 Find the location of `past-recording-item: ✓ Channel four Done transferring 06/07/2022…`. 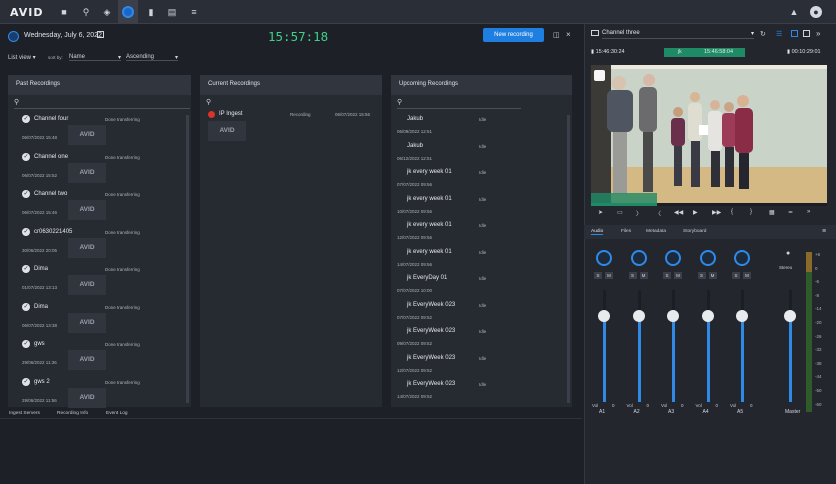

past-recording-item: ✓ Channel four Done transferring 06/07/2022… is located at coordinates (103, 131).